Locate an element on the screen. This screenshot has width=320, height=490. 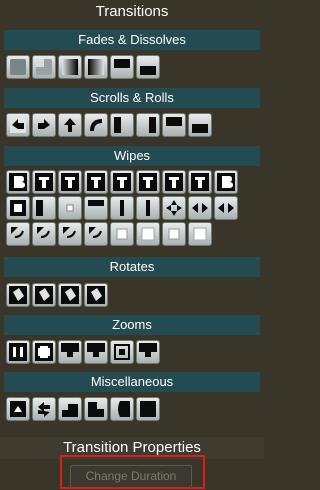
roll-up-icon is located at coordinates (70, 125).